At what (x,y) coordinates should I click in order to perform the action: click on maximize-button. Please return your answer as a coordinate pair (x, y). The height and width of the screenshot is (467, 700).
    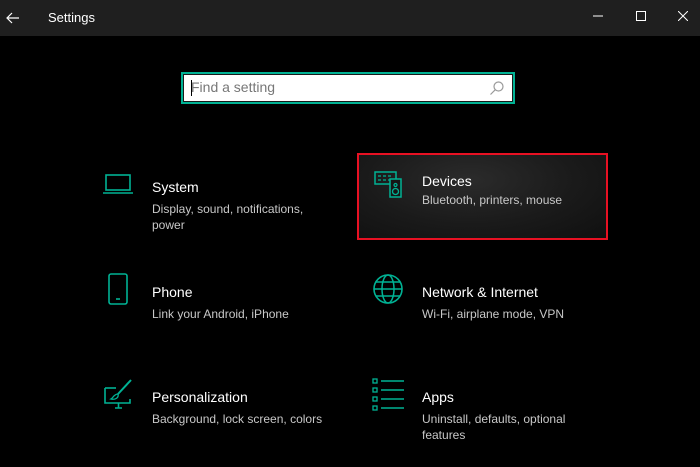
    Looking at the image, I should click on (641, 16).